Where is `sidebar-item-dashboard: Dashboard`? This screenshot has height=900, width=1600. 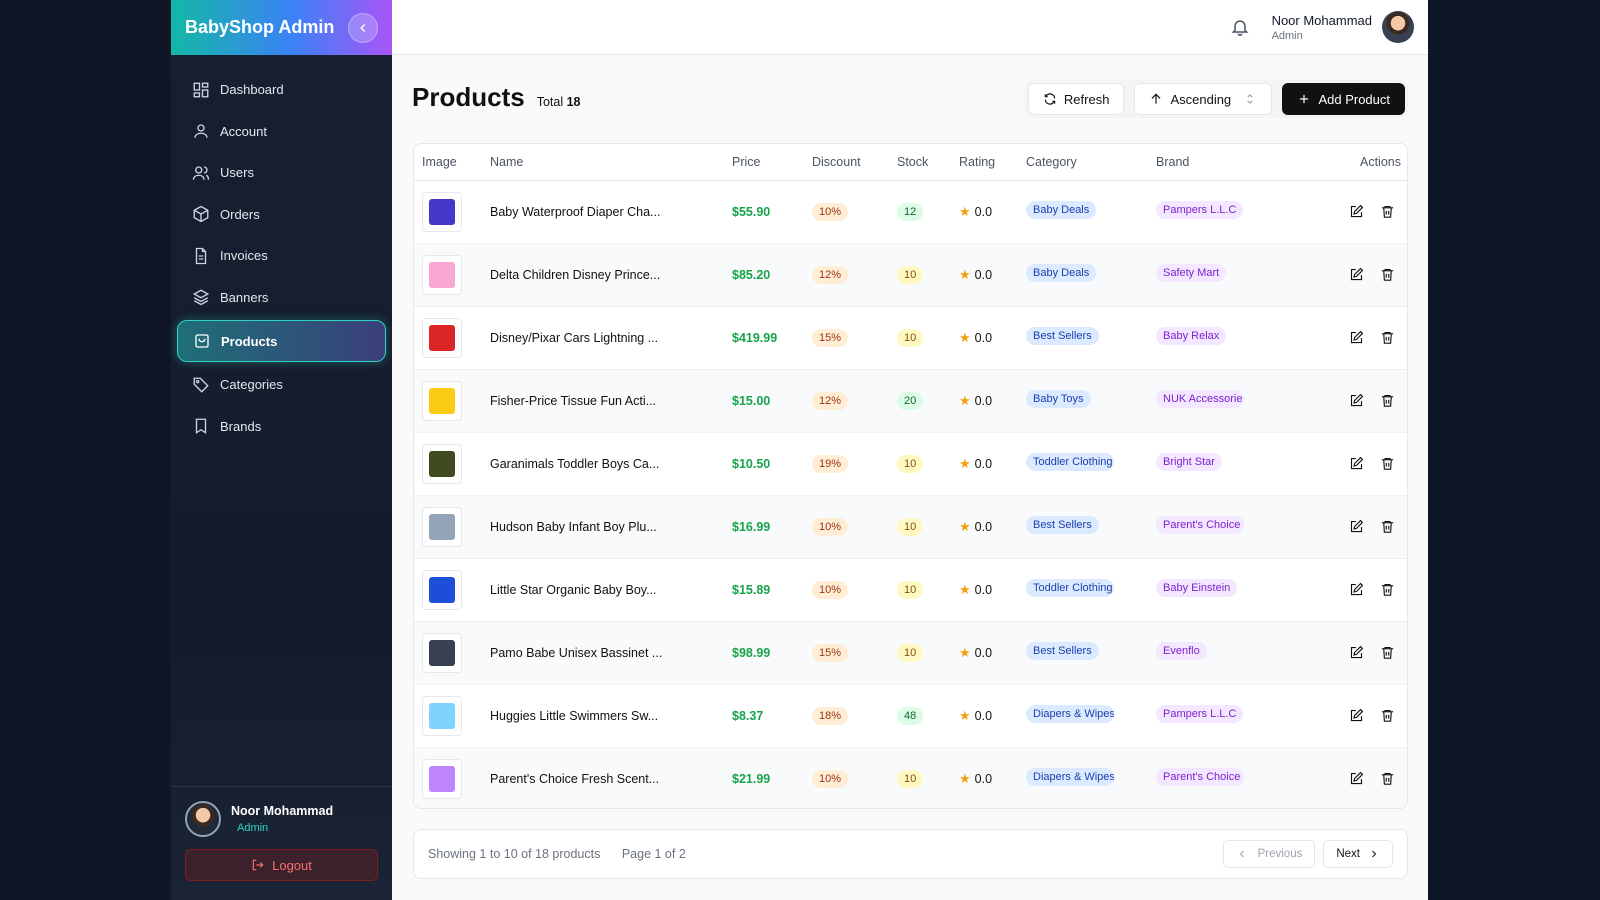
sidebar-item-dashboard: Dashboard is located at coordinates (281, 90).